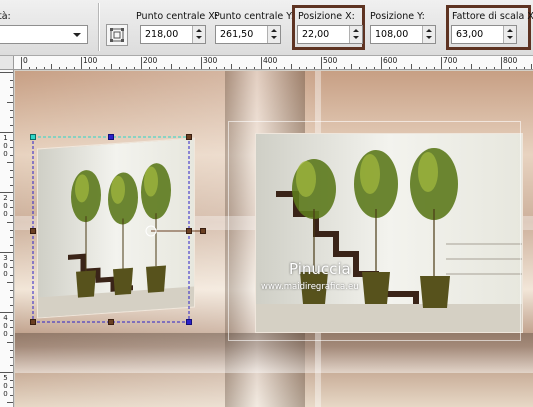 This screenshot has height=407, width=533. What do you see at coordinates (273, 34) in the screenshot?
I see `center-y-spinner` at bounding box center [273, 34].